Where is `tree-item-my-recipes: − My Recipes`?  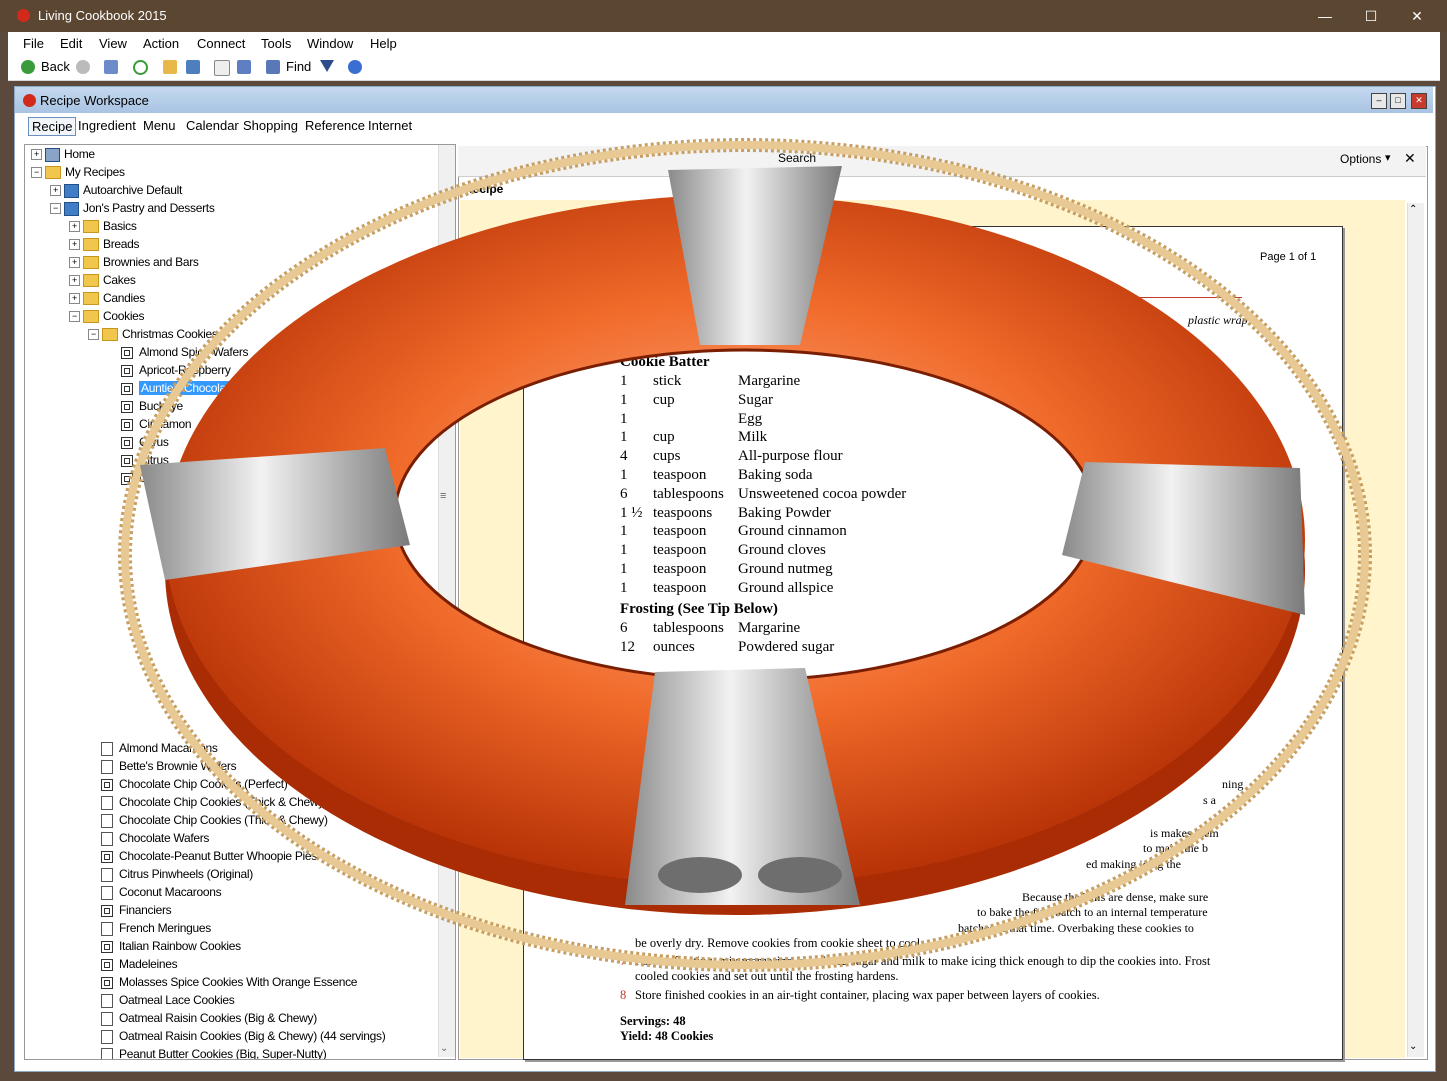 tree-item-my-recipes: − My Recipes is located at coordinates (78, 172).